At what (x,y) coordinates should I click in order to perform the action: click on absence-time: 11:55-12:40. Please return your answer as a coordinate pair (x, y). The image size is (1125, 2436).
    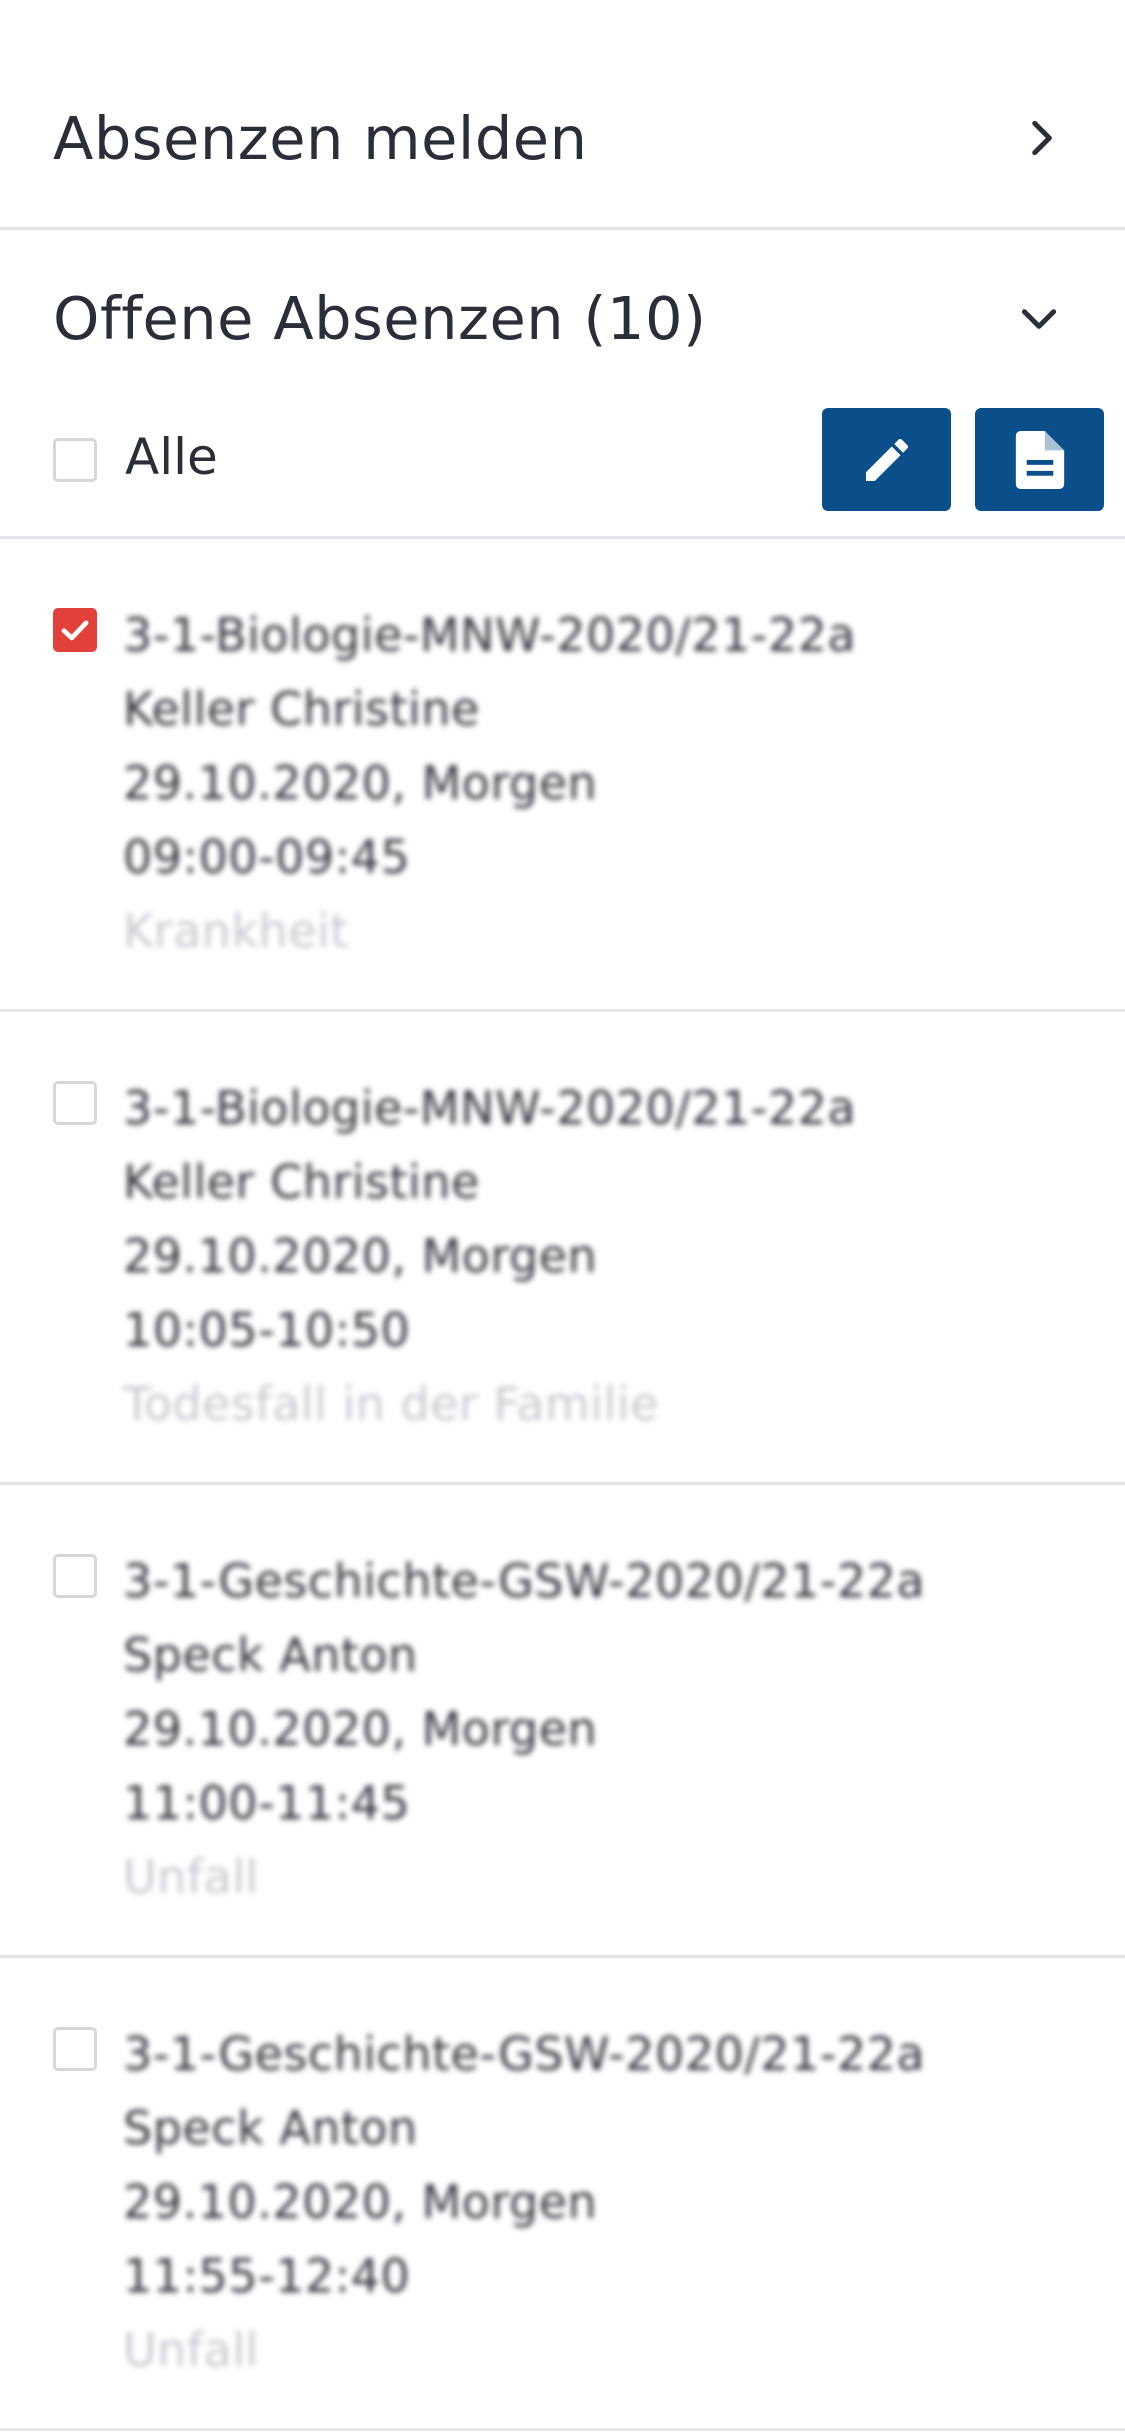
    Looking at the image, I should click on (267, 2276).